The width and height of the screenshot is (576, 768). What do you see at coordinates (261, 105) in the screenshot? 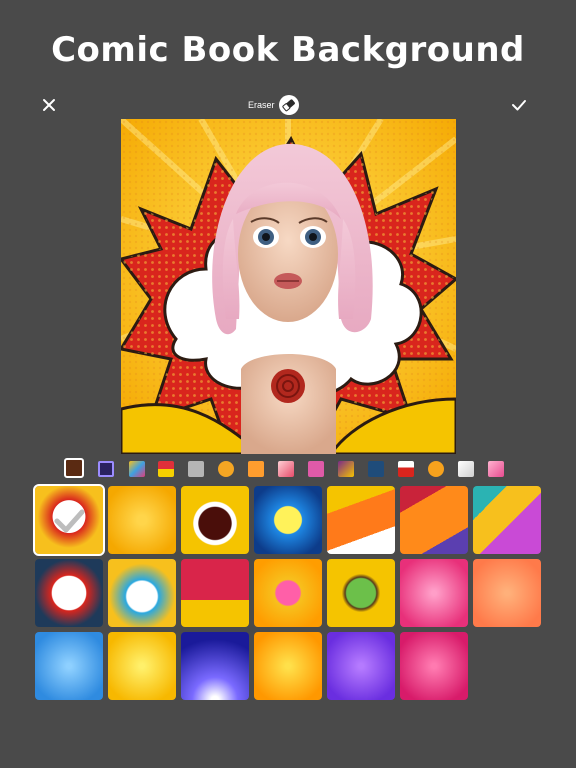
I see `eraser-label: Eraser` at bounding box center [261, 105].